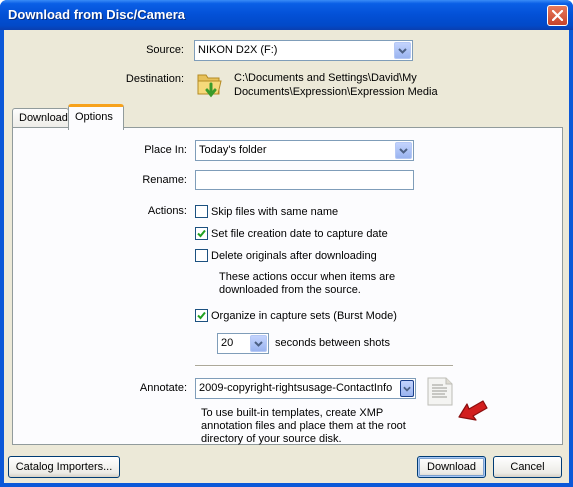 This screenshot has width=573, height=487. What do you see at coordinates (201, 255) in the screenshot?
I see `delete-originals-checkbox` at bounding box center [201, 255].